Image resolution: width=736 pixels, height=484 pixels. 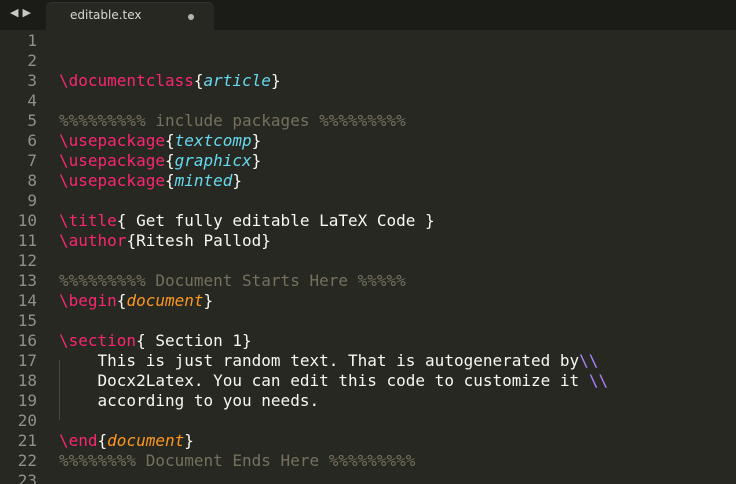 I want to click on command-token: \documentclass, so click(x=126, y=80).